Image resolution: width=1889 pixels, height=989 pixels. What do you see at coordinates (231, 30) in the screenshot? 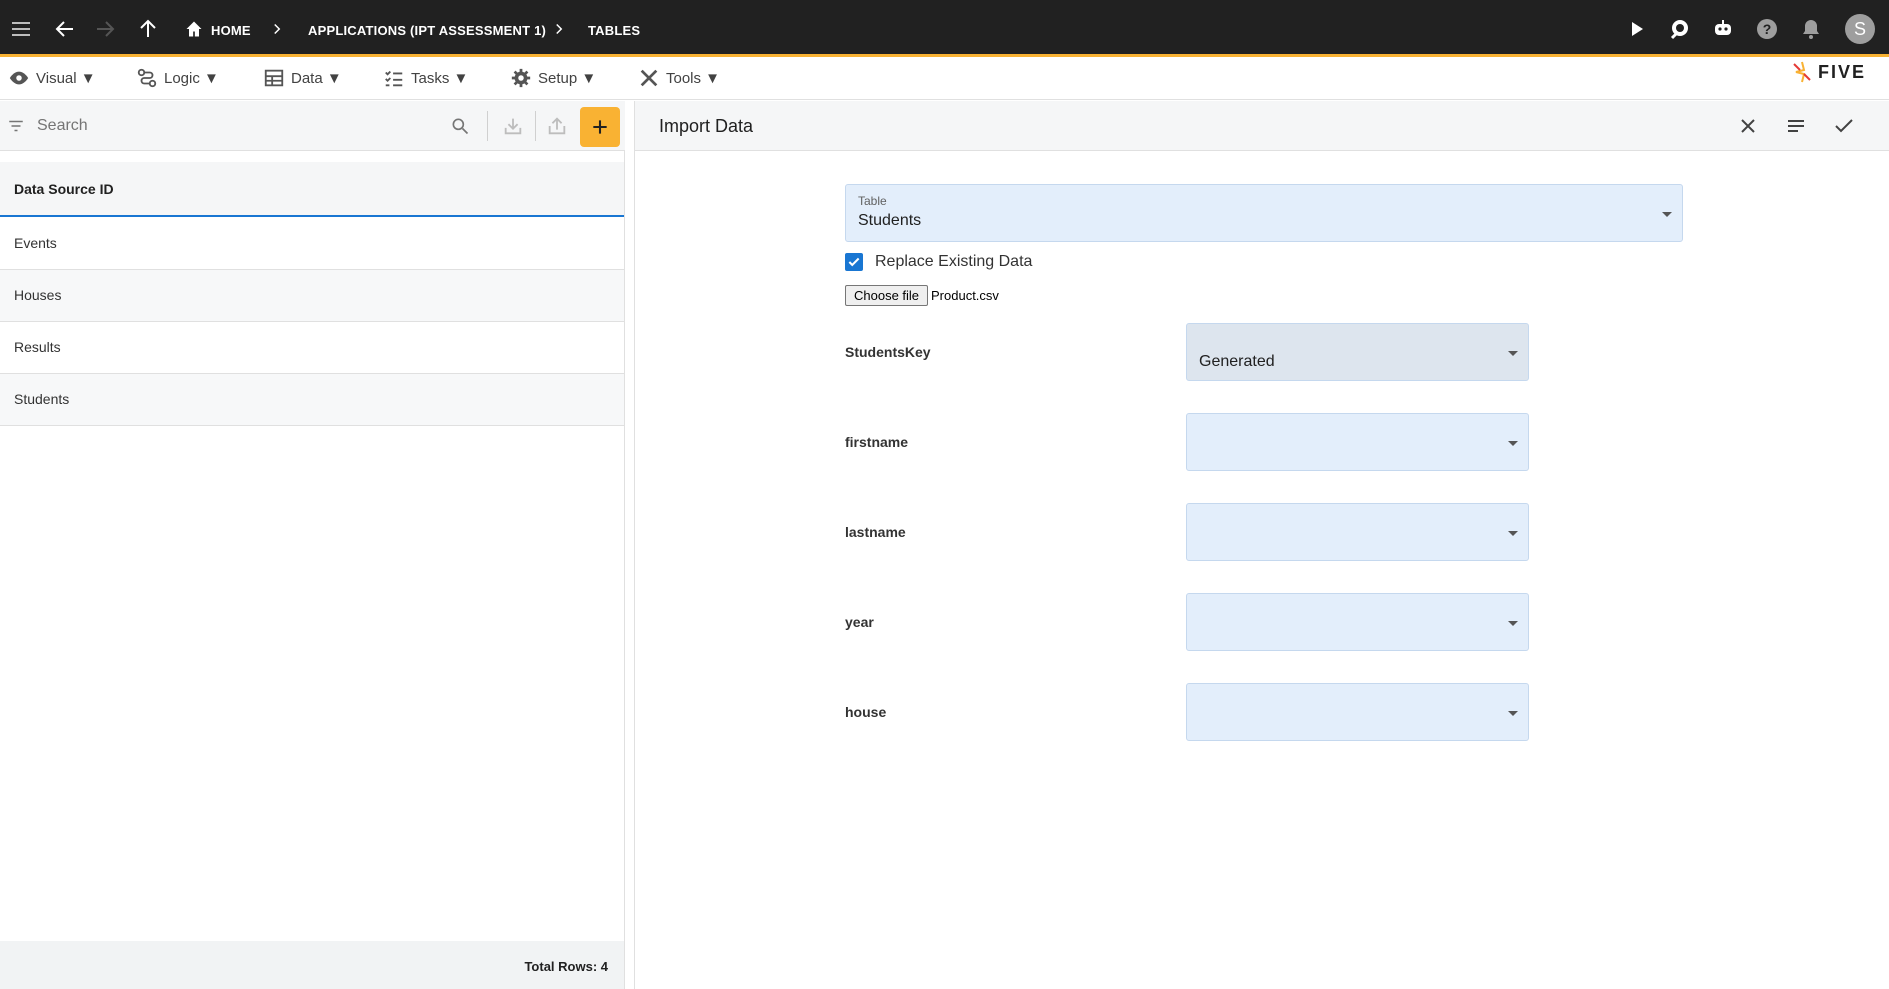
I see `breadcrumb-home: HOME` at bounding box center [231, 30].